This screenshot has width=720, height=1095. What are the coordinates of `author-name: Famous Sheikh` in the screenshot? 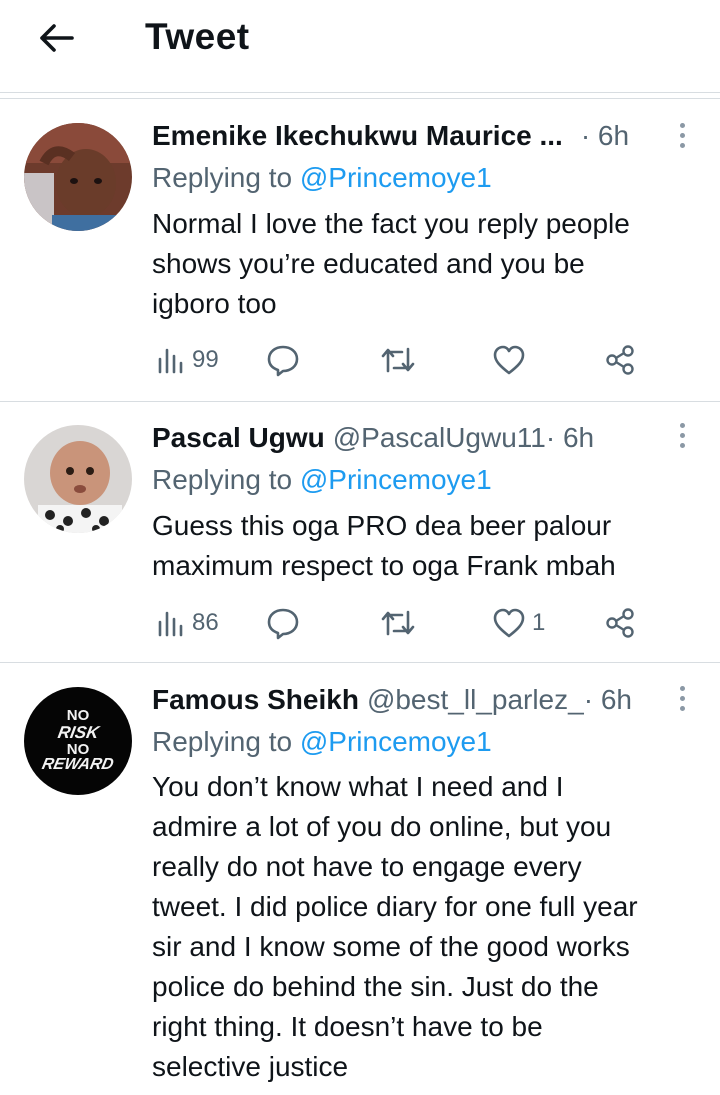 It's located at (255, 700).